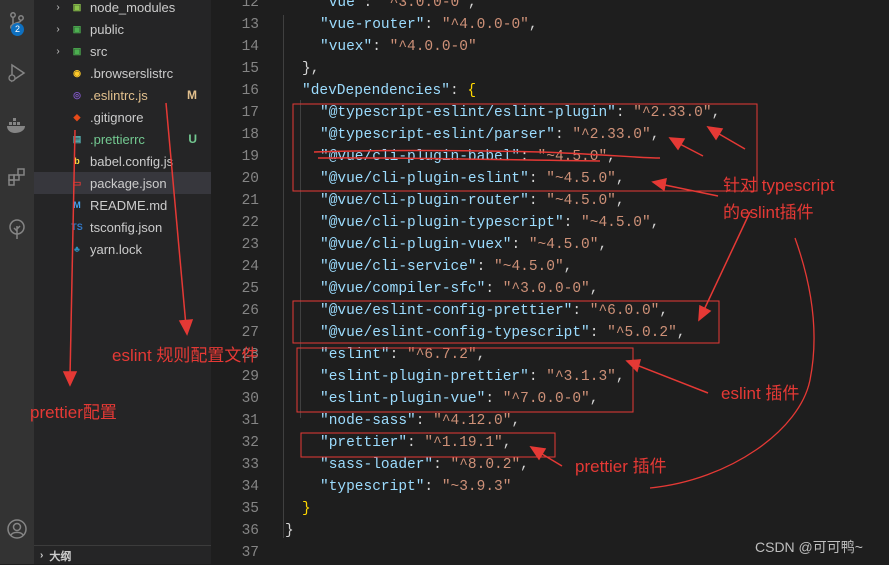  What do you see at coordinates (779, 185) in the screenshot?
I see `annotation-ts-eslint-line1: 针对 typescript` at bounding box center [779, 185].